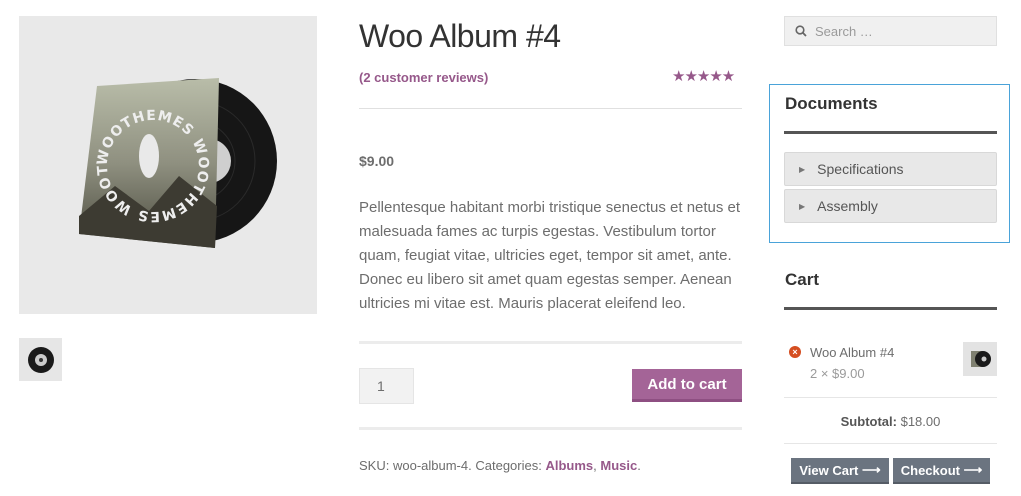 The height and width of the screenshot is (496, 1021). What do you see at coordinates (423, 77) in the screenshot?
I see `reviews-link: (2 customer reviews)` at bounding box center [423, 77].